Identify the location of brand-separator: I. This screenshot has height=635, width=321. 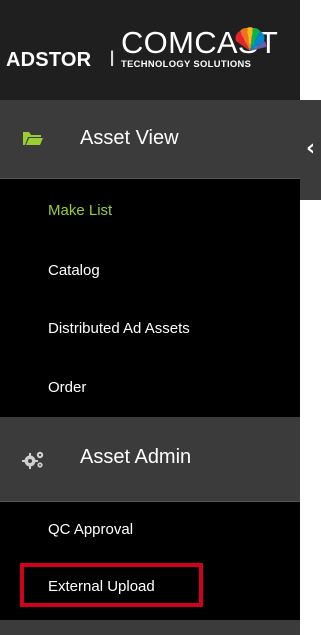
(112, 58).